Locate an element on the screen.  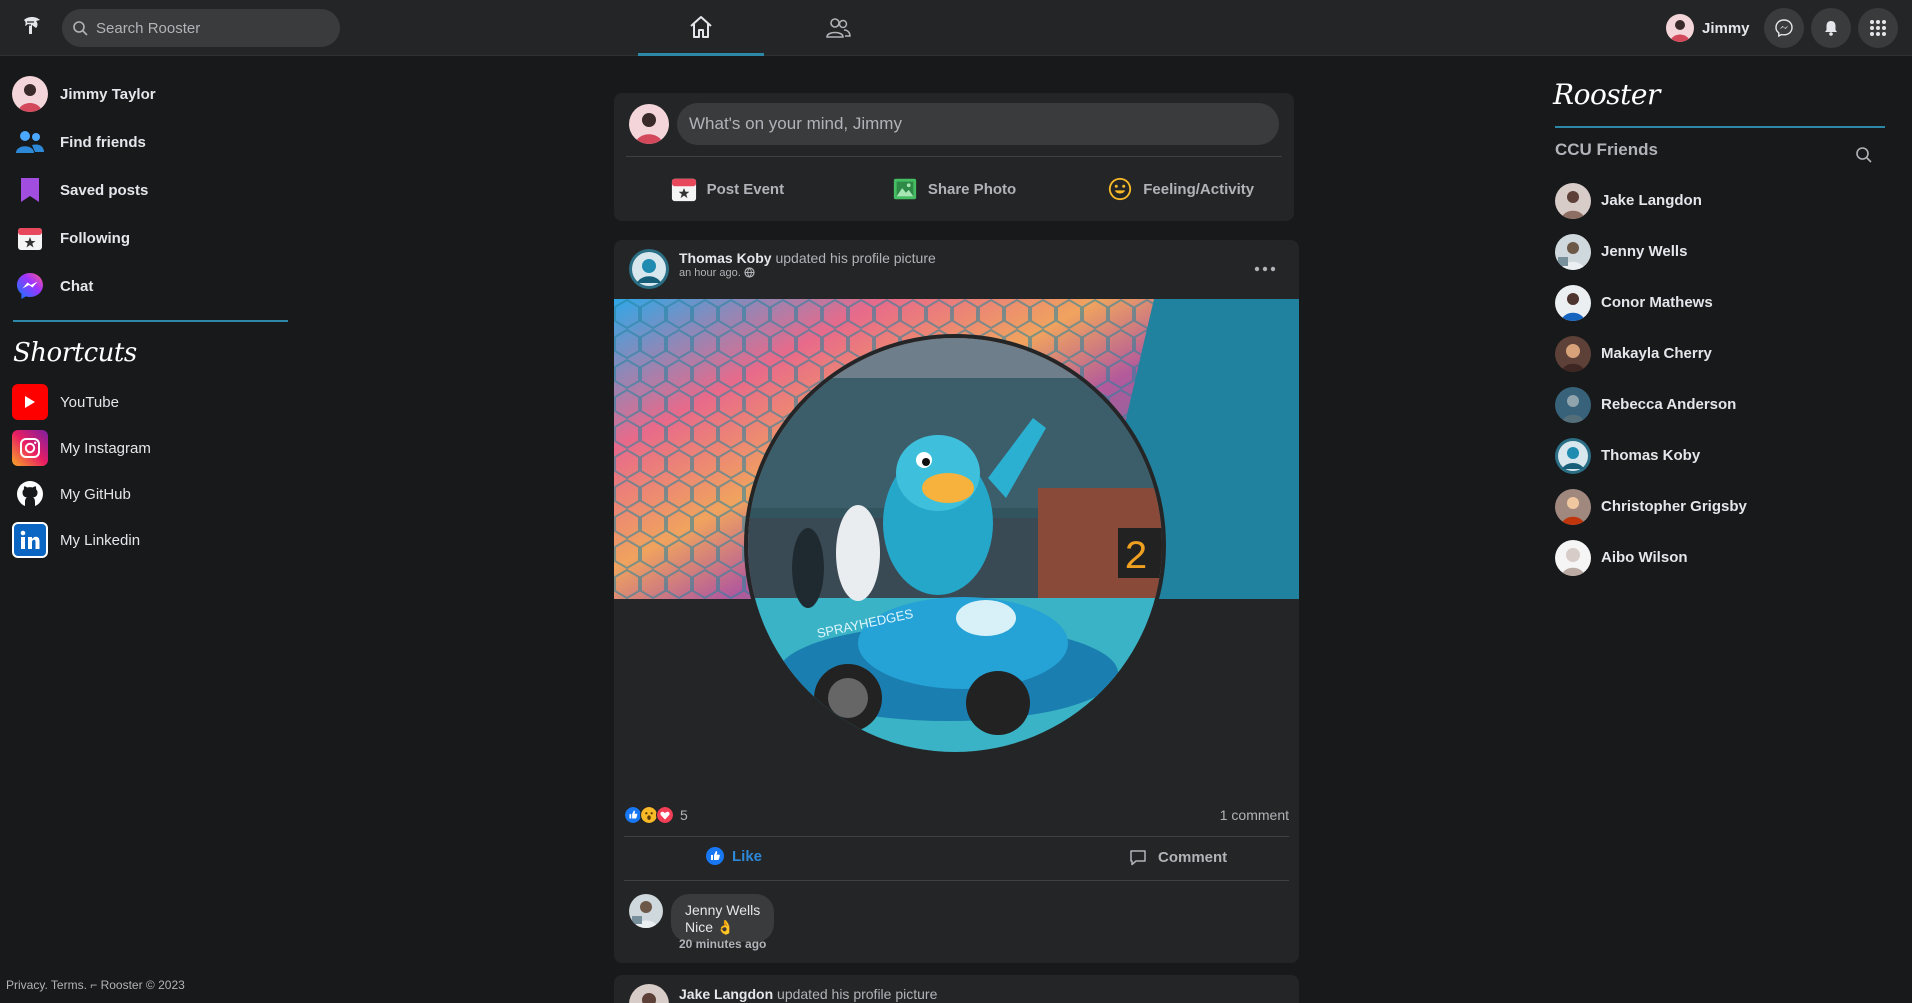
comment-bubble: Jenny Wells Nice 👌 is located at coordinates (723, 918).